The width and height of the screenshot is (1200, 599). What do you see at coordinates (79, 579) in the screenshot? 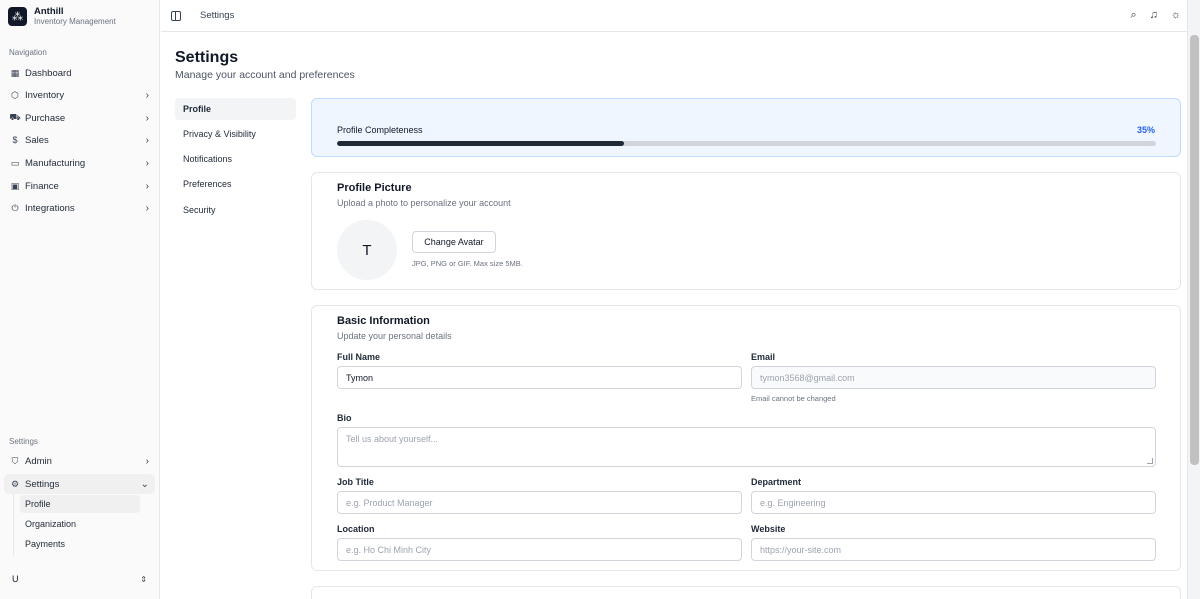
I see `user-menu: U ⇕` at bounding box center [79, 579].